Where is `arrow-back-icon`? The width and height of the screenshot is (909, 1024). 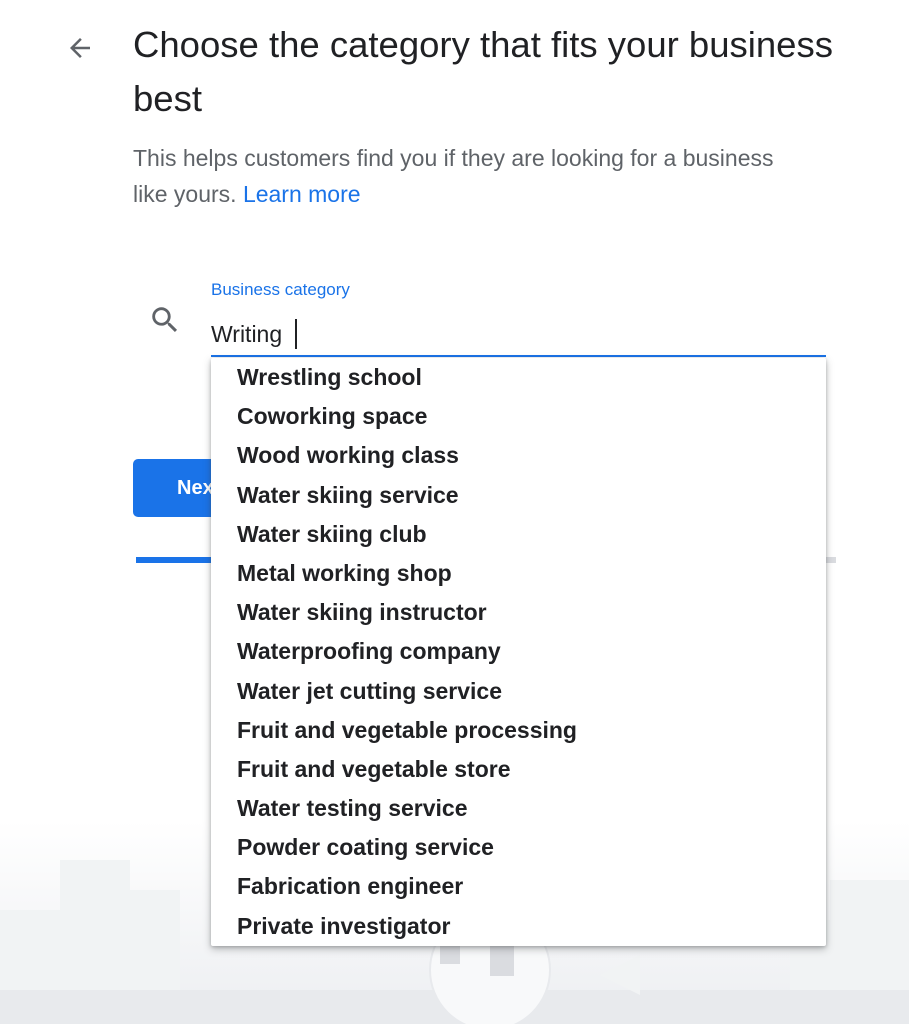 arrow-back-icon is located at coordinates (80, 48).